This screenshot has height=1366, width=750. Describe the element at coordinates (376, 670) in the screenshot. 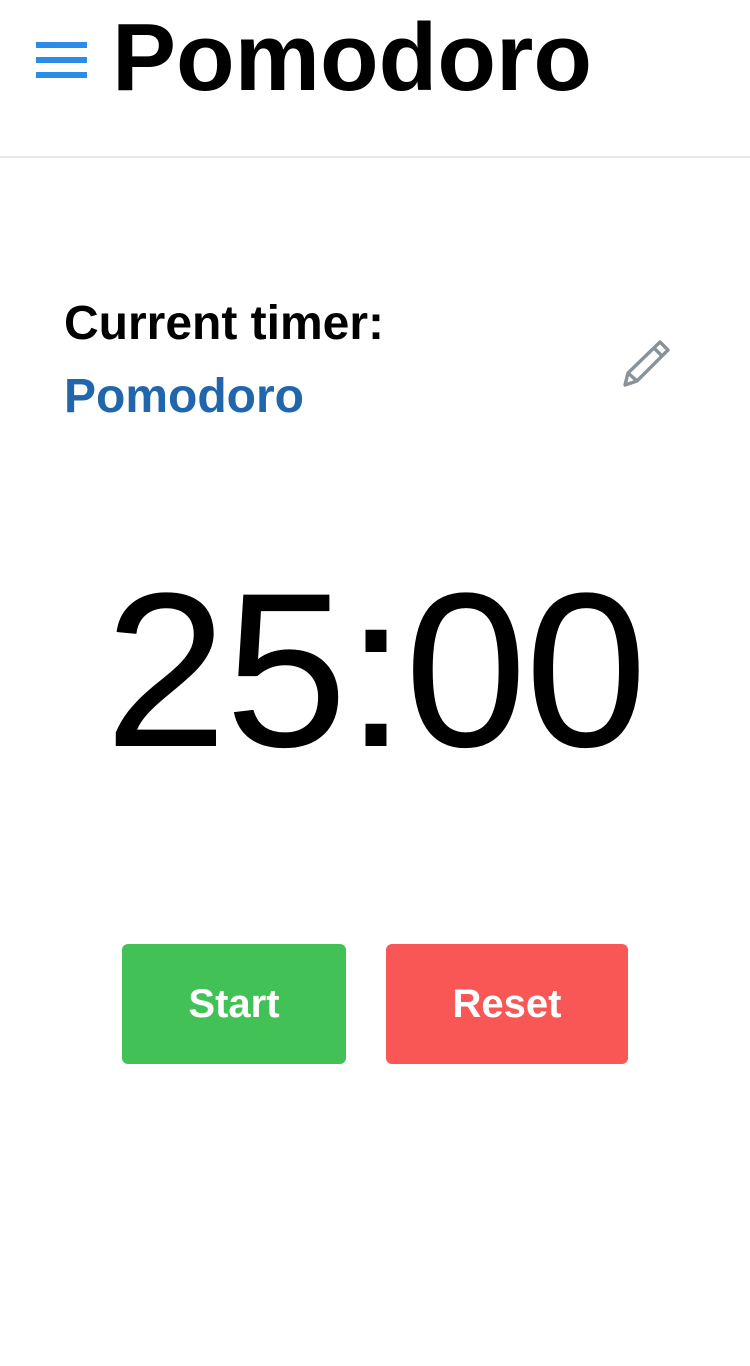

I see `countdown-display: 25:00` at that location.